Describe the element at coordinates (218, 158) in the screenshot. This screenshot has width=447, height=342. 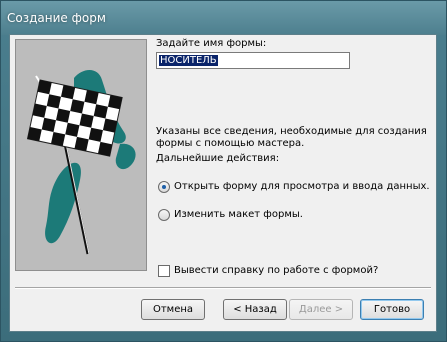
I see `next-actions-label: Дальнейшие действия:` at that location.